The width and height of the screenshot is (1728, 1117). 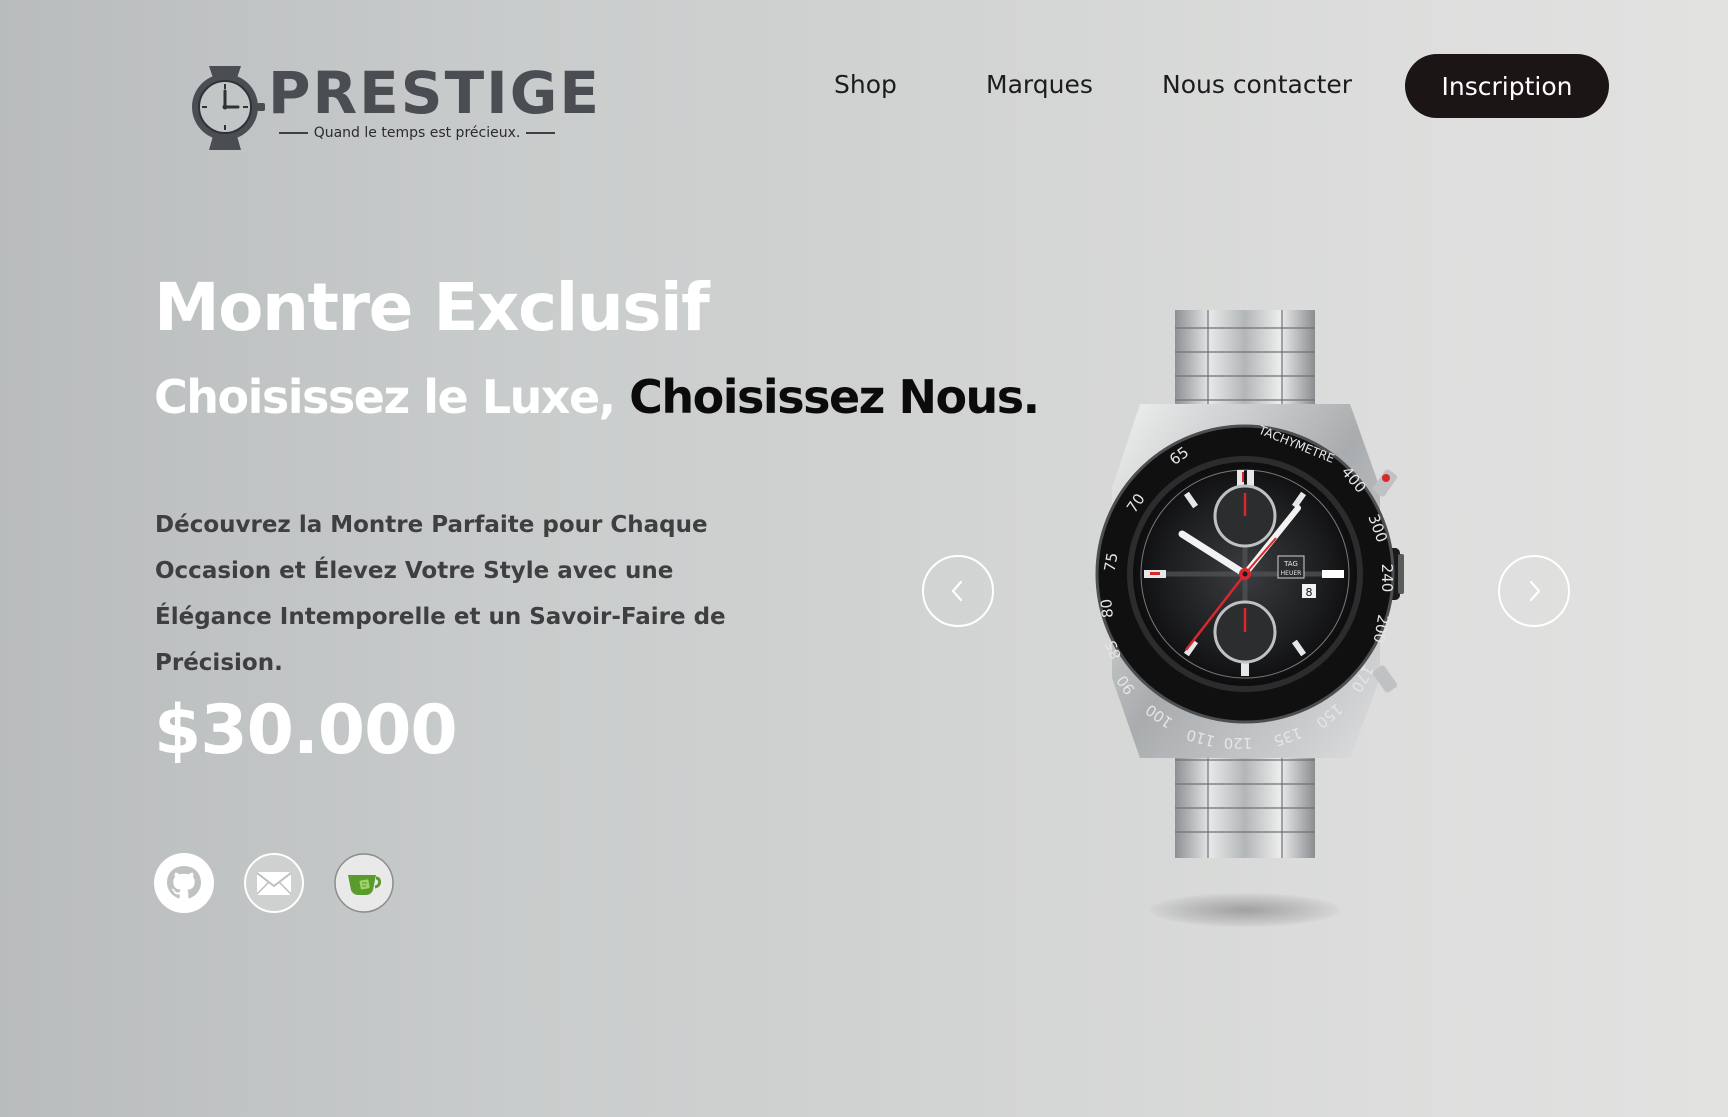 I want to click on carousel-prev-button, so click(x=958, y=591).